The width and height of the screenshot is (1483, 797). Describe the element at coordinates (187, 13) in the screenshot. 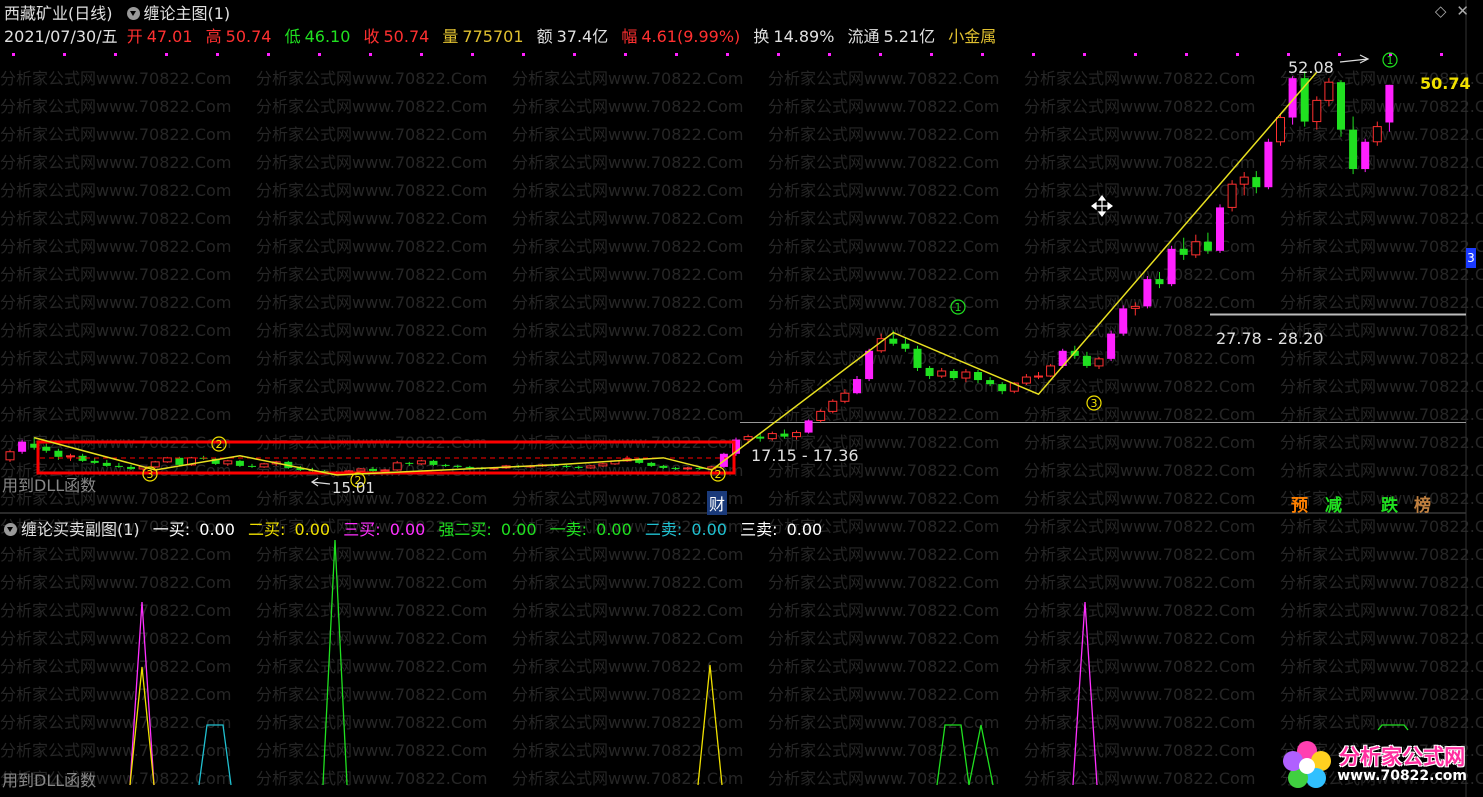

I see `indicator-name: 缠论主图(1)` at that location.